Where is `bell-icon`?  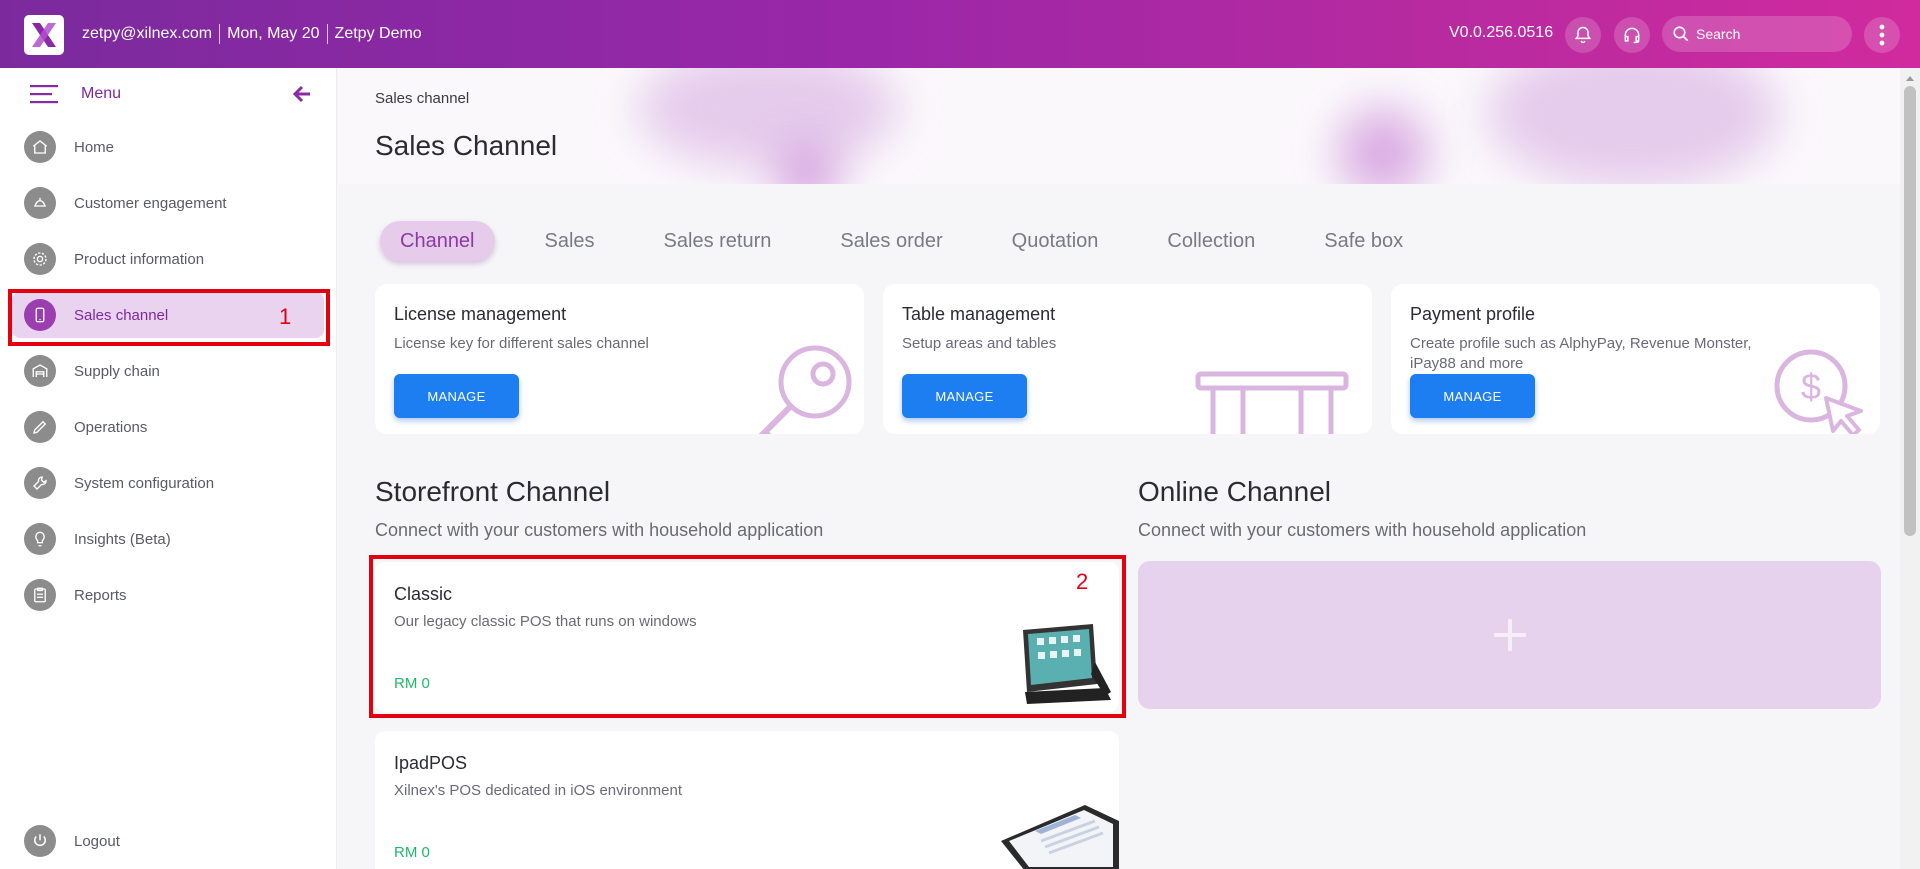 bell-icon is located at coordinates (1583, 35).